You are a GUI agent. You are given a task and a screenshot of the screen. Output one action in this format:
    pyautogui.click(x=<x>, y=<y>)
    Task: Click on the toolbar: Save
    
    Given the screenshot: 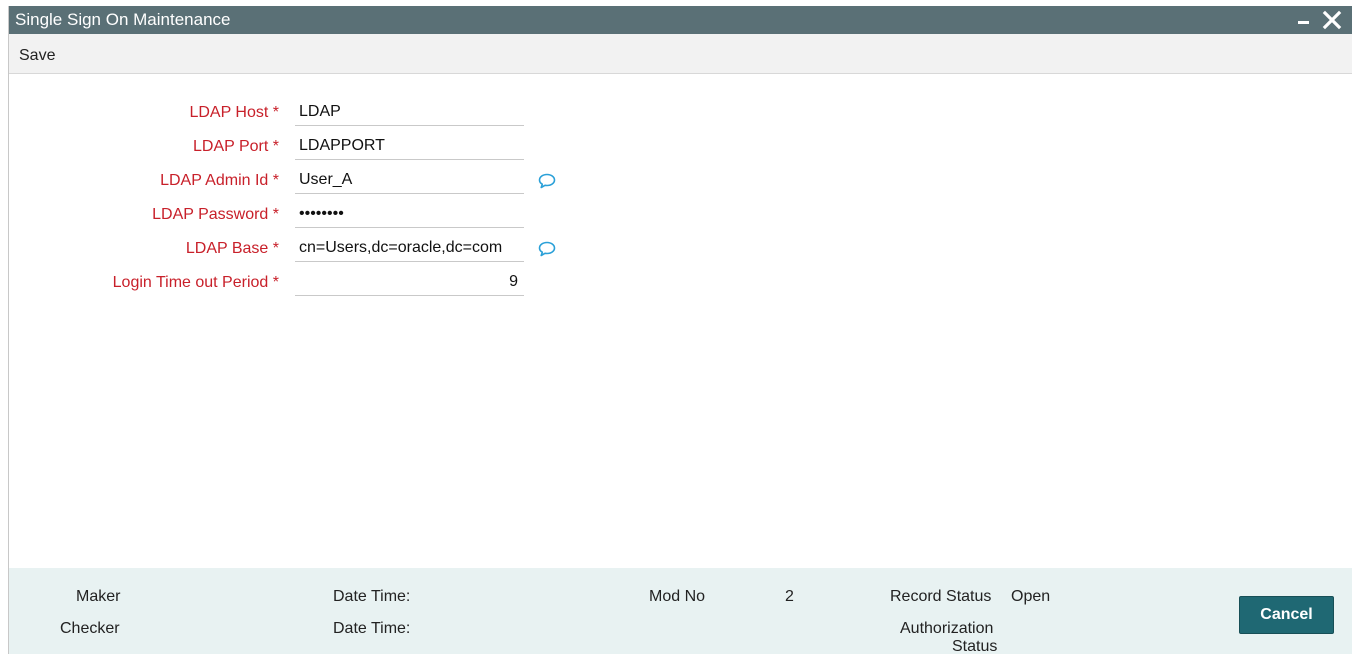 What is the action you would take?
    pyautogui.click(x=680, y=54)
    